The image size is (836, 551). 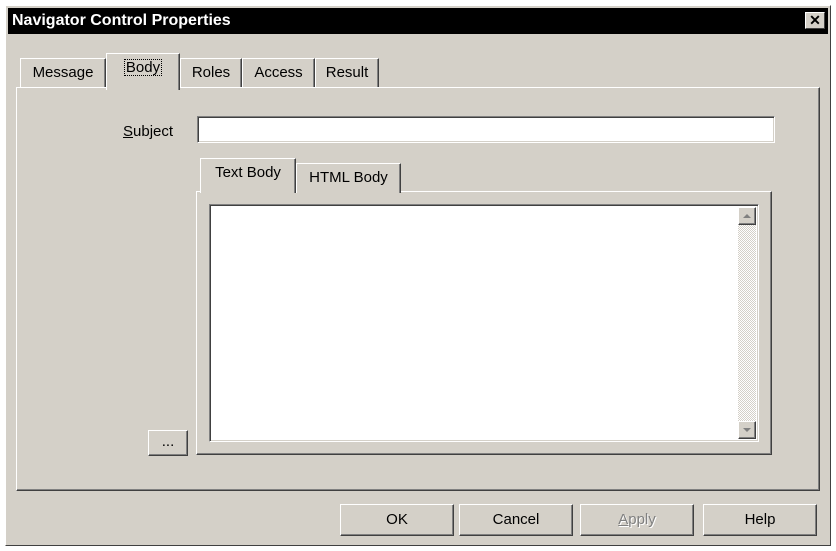 I want to click on title-bar: Navigator Control Properties ✕, so click(x=418, y=21).